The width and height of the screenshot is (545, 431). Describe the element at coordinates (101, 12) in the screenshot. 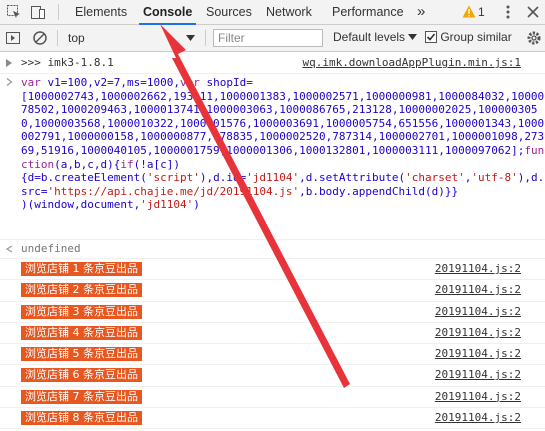

I see `tab-elements: Elements` at that location.